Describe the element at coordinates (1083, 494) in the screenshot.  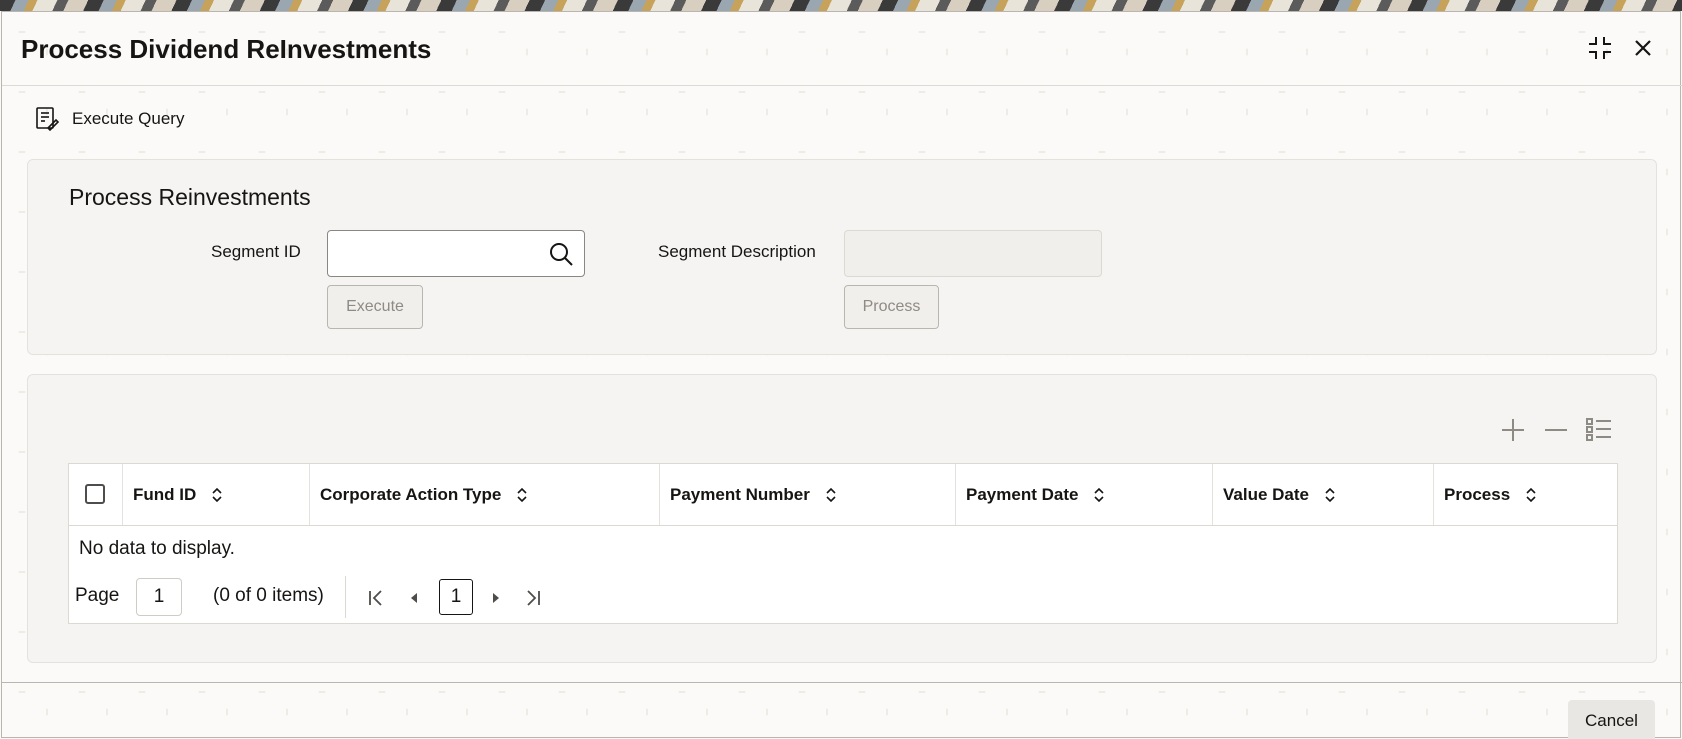
I see `column-header-payment-date: Payment Date` at that location.